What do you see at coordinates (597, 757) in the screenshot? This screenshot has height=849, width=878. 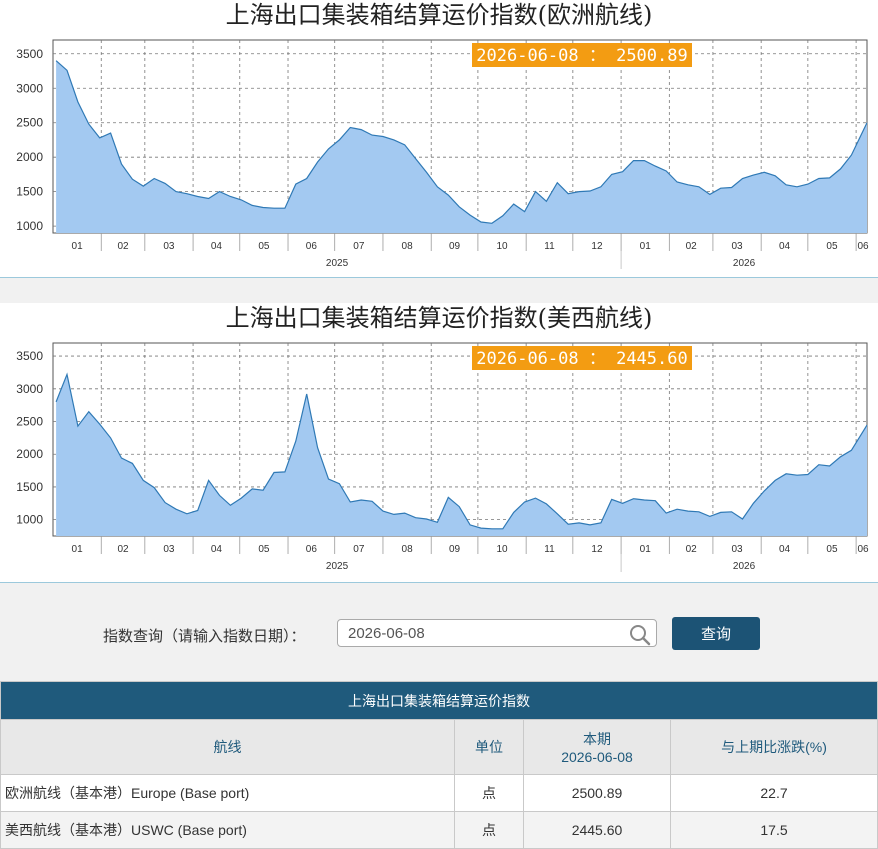 I see `col-header-current-date: 2026-06-08` at bounding box center [597, 757].